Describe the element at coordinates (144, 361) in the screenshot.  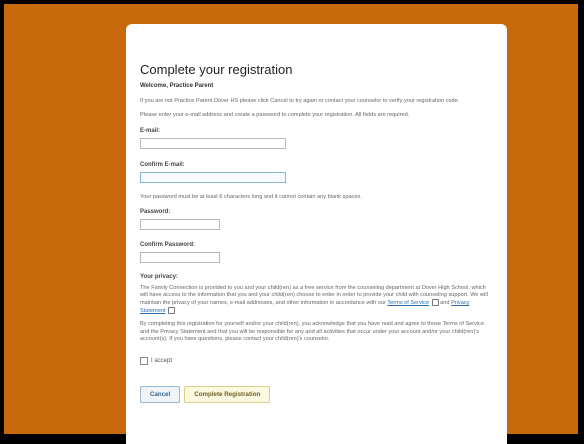
I see `checkbox-icon` at that location.